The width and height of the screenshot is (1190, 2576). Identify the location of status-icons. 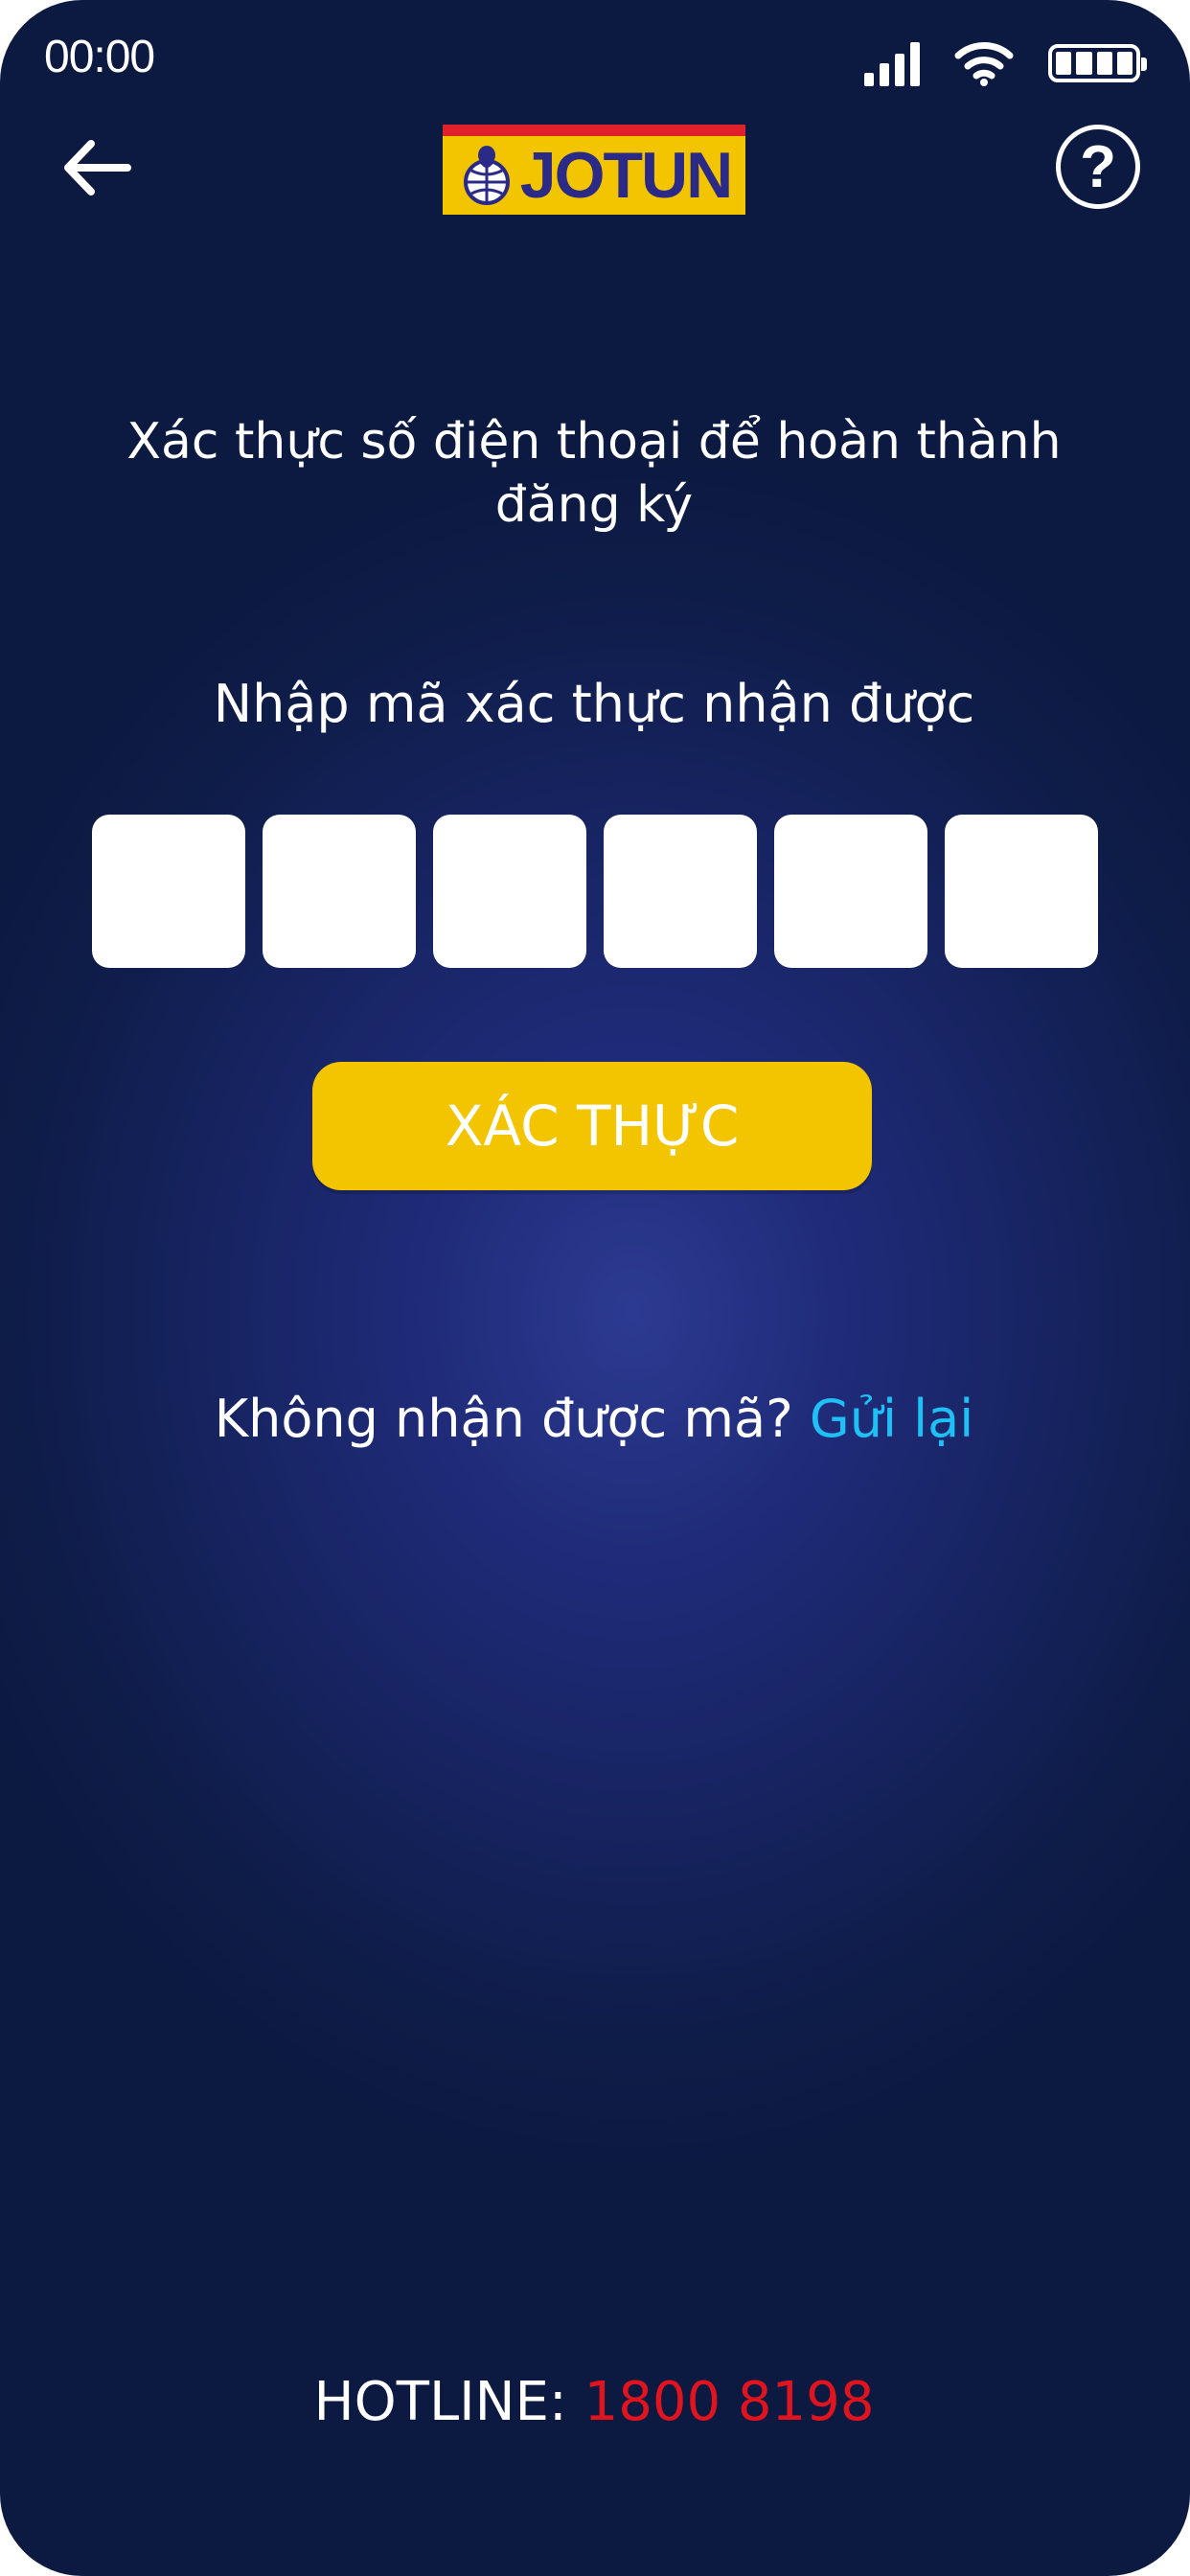
(1006, 61).